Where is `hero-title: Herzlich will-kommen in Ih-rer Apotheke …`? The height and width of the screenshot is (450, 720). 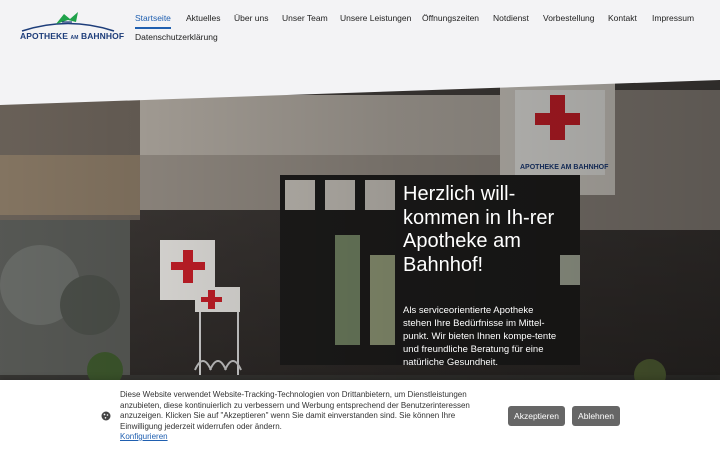 hero-title: Herzlich will-kommen in Ih-rer Apotheke … is located at coordinates (479, 229).